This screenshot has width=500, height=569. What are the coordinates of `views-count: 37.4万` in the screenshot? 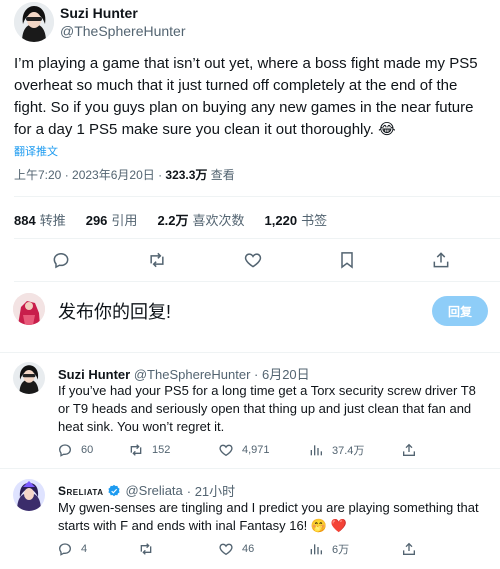 It's located at (348, 451).